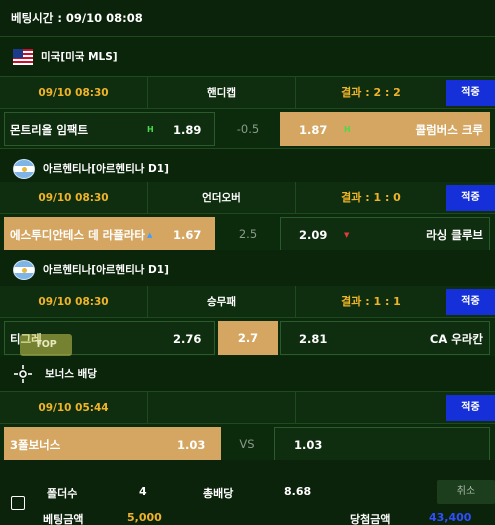  Describe the element at coordinates (187, 339) in the screenshot. I see `home-odds: 2.76` at that location.